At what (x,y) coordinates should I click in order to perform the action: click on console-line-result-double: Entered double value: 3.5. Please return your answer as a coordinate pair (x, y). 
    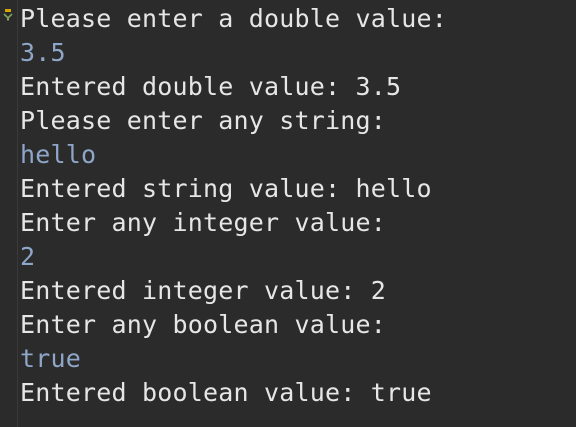
    Looking at the image, I should click on (211, 86).